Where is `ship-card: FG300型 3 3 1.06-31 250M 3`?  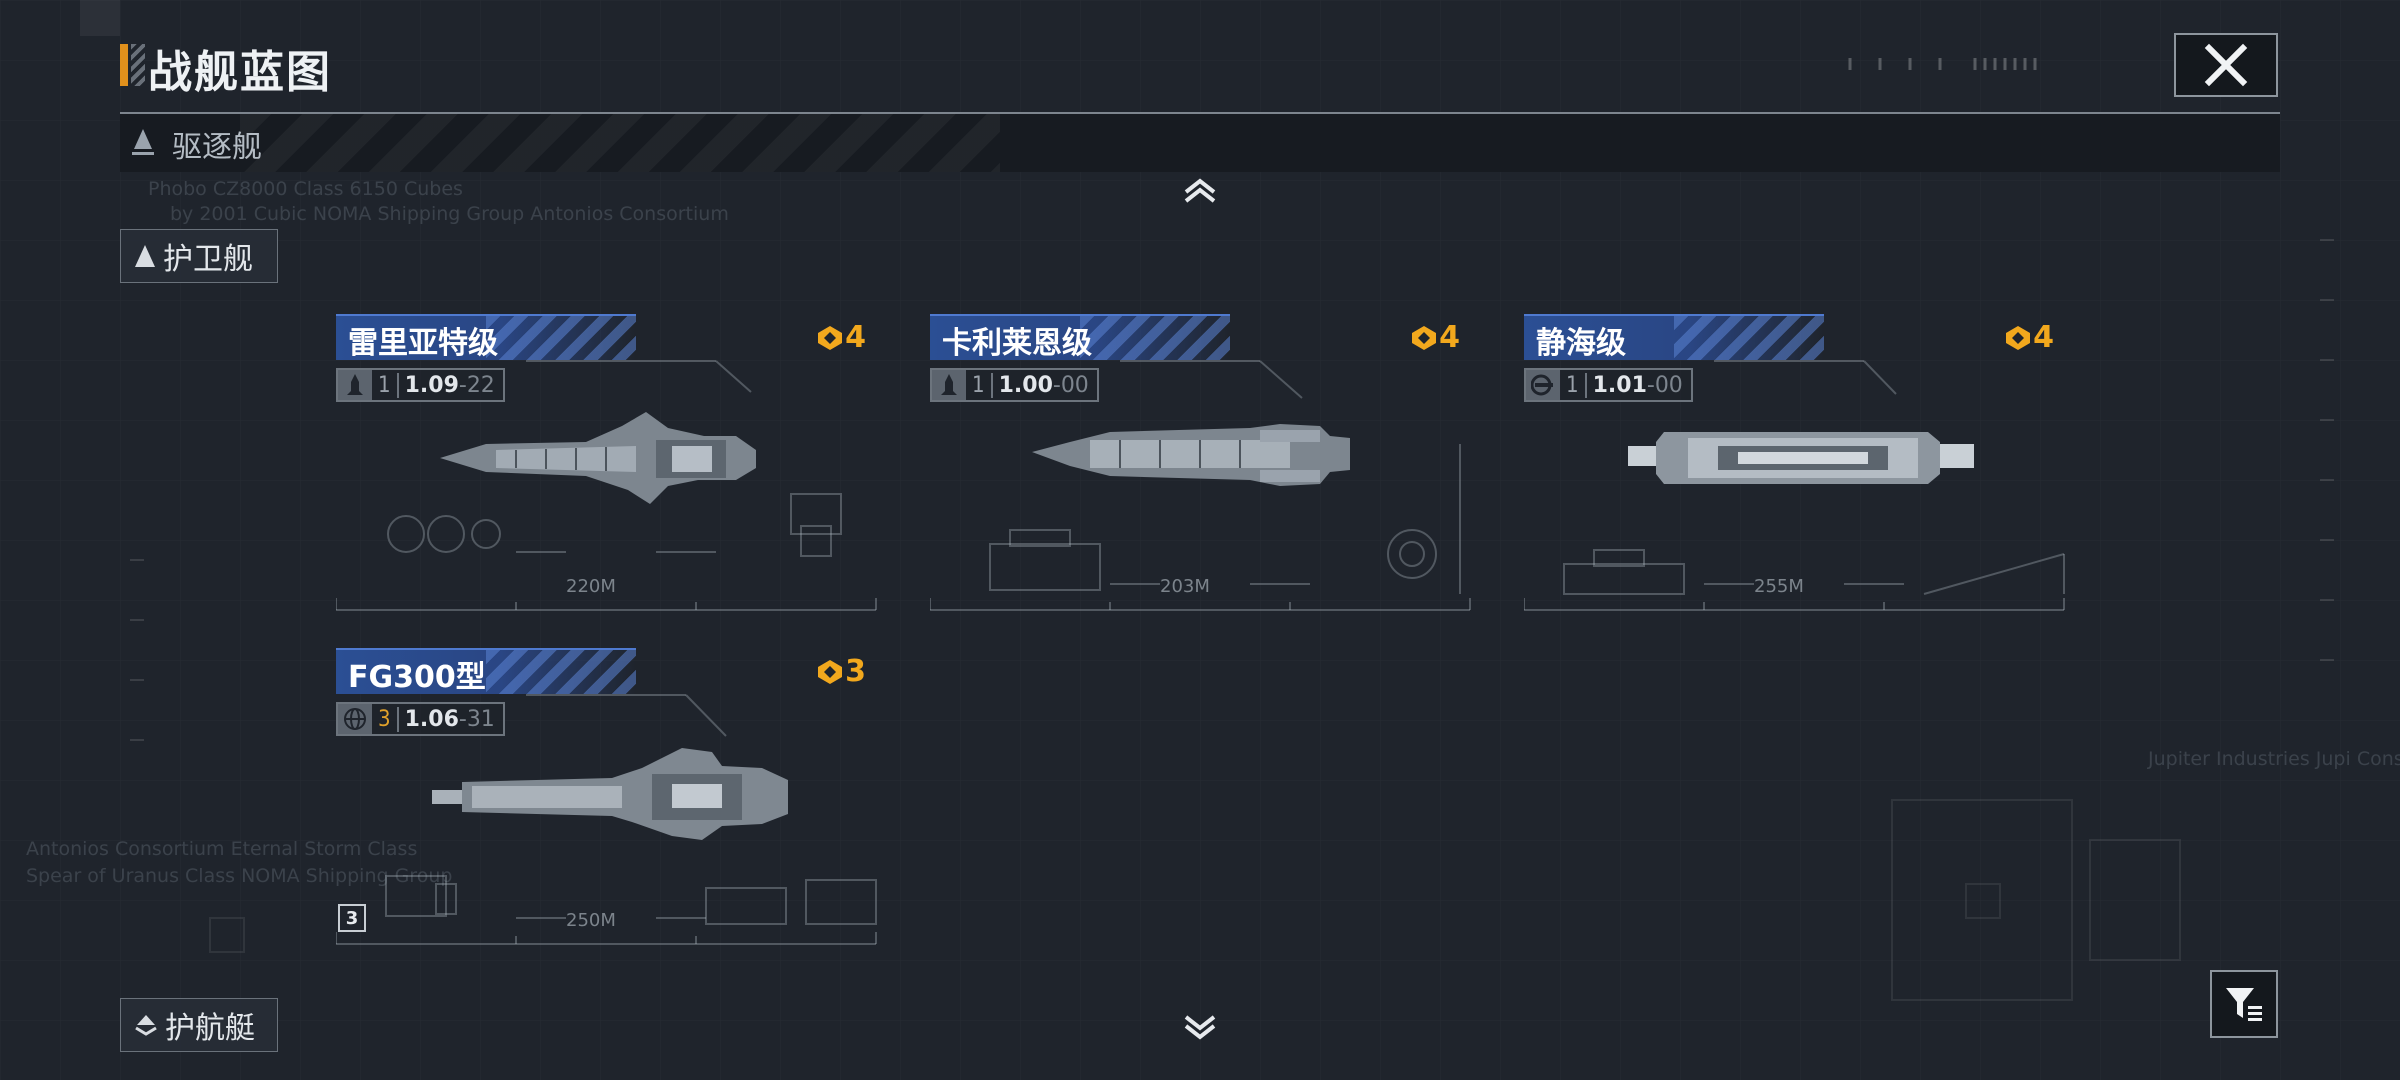
ship-card: FG300型 3 3 1.06-31 250M 3 is located at coordinates (611, 798).